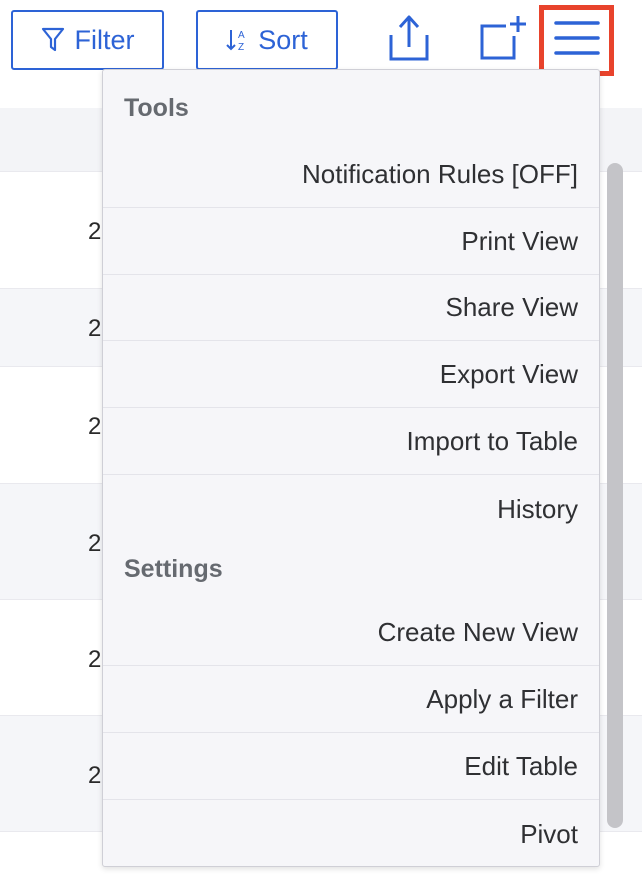 The image size is (642, 878). I want to click on settings-section-header: Settings, so click(173, 569).